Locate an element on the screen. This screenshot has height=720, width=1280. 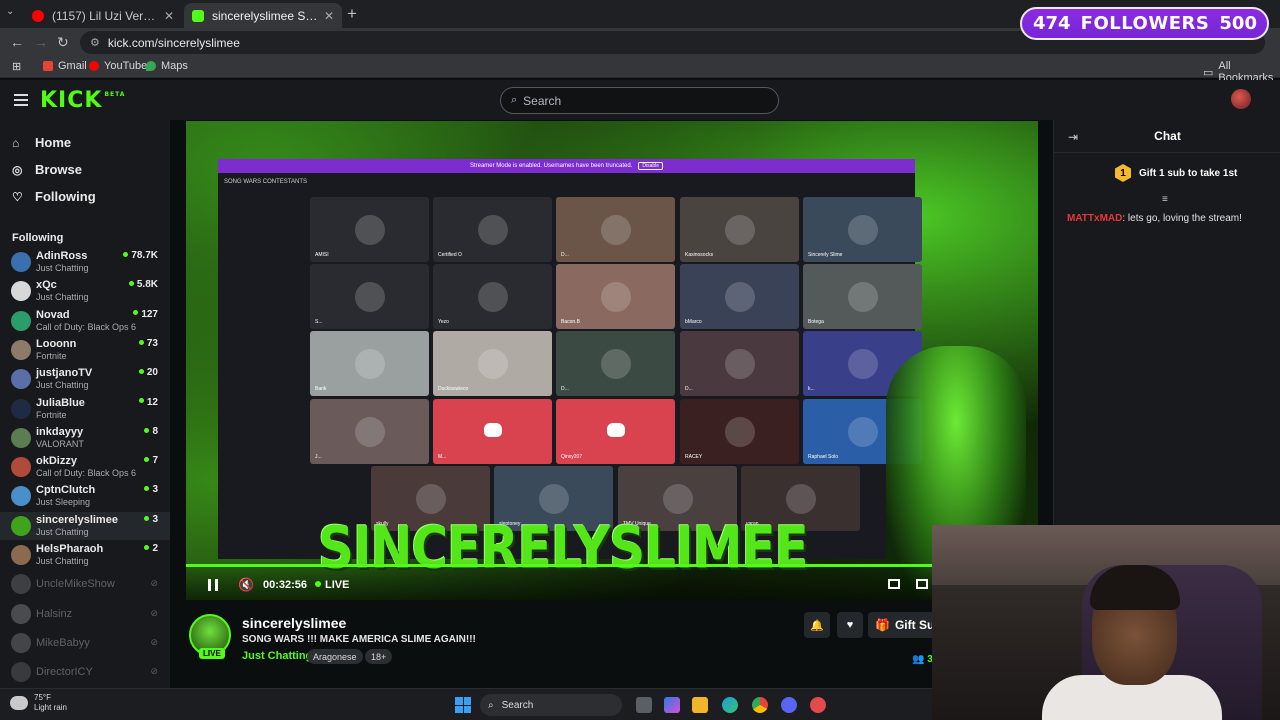
copilot-icon is located at coordinates (672, 705).